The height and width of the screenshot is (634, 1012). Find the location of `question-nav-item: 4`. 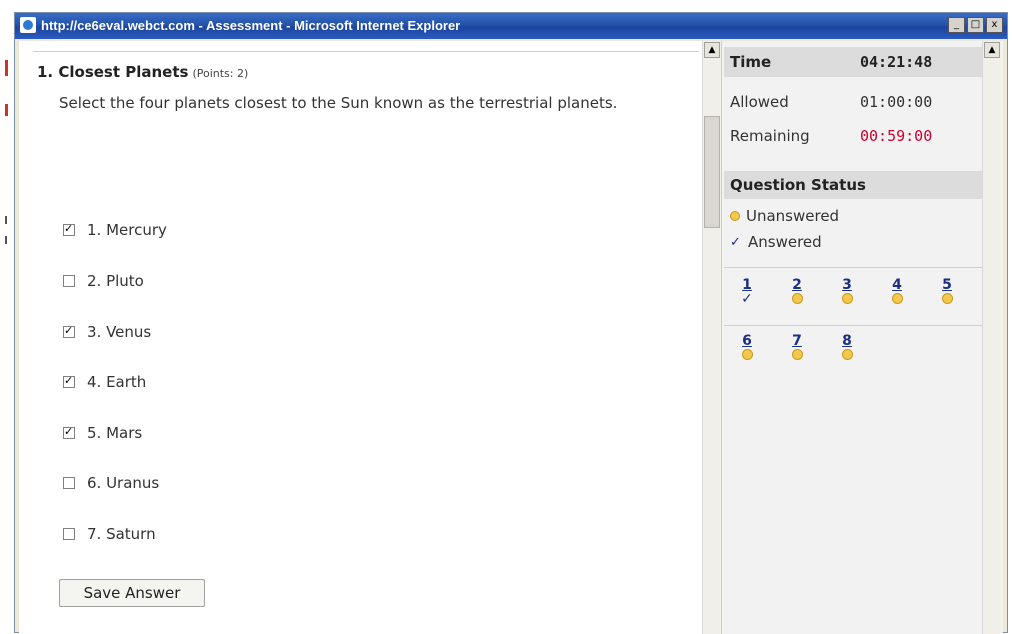

question-nav-item: 4 is located at coordinates (897, 290).